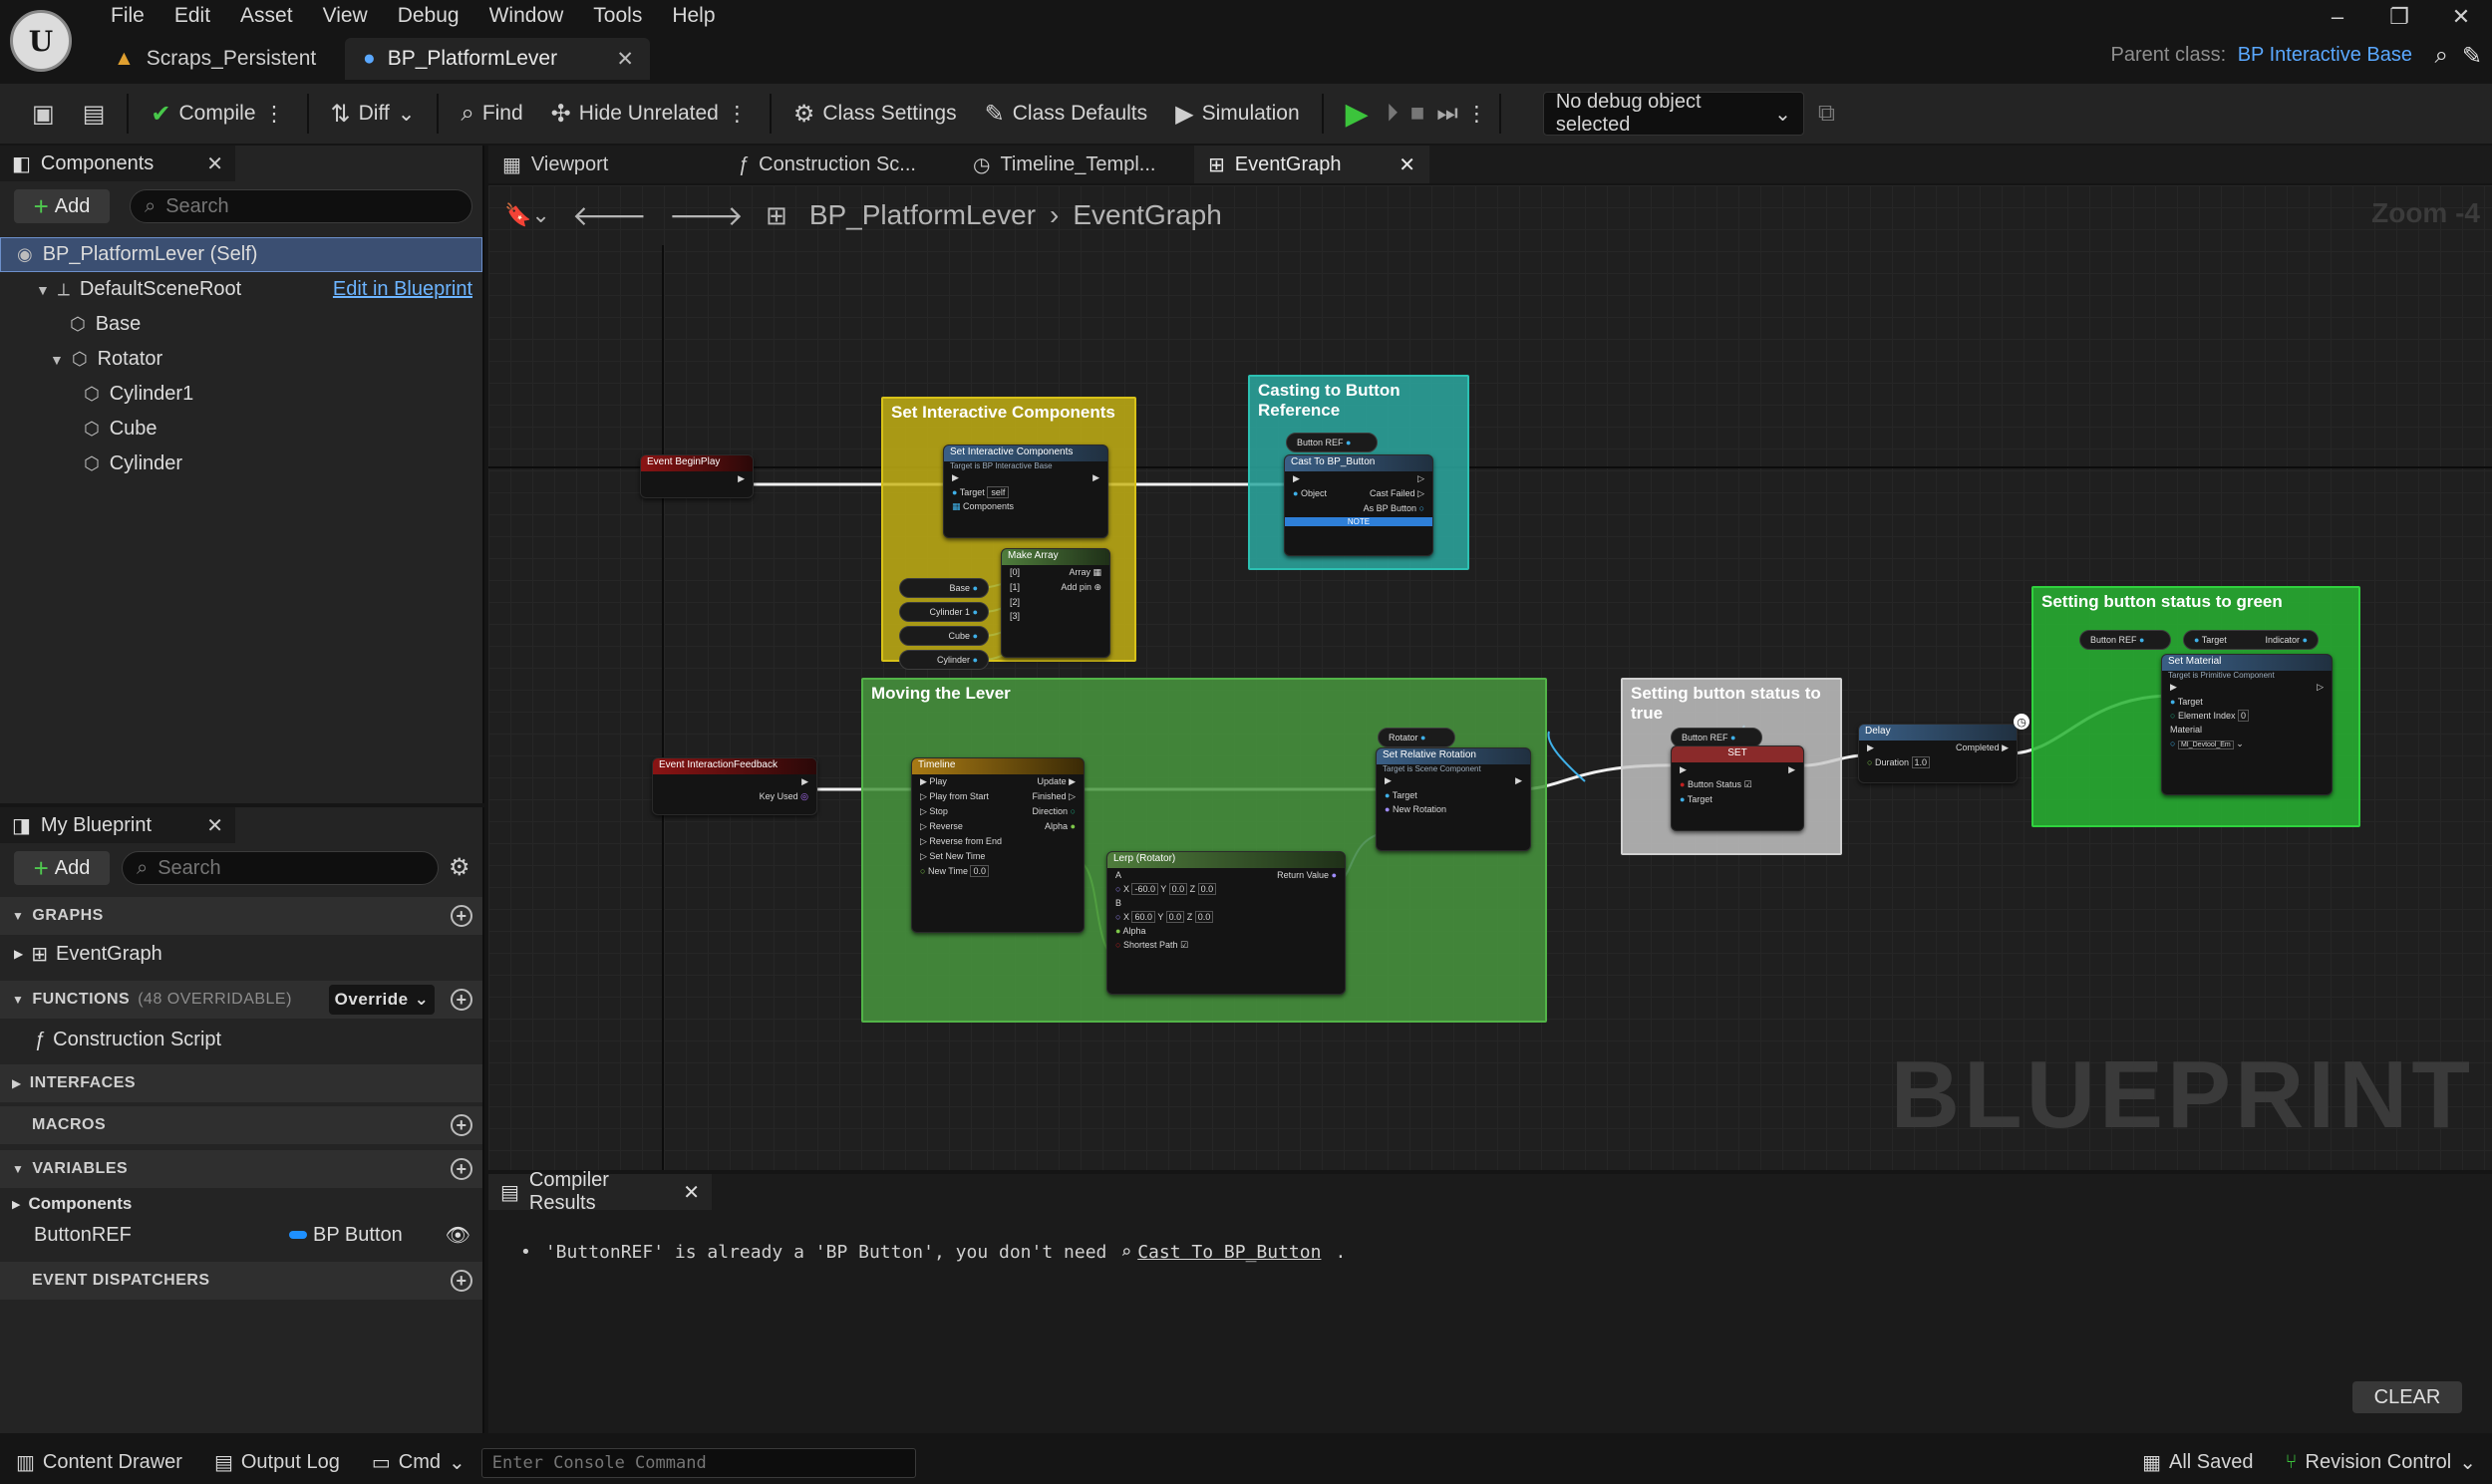  Describe the element at coordinates (734, 781) in the screenshot. I see `exec-out-pin: ▶` at that location.